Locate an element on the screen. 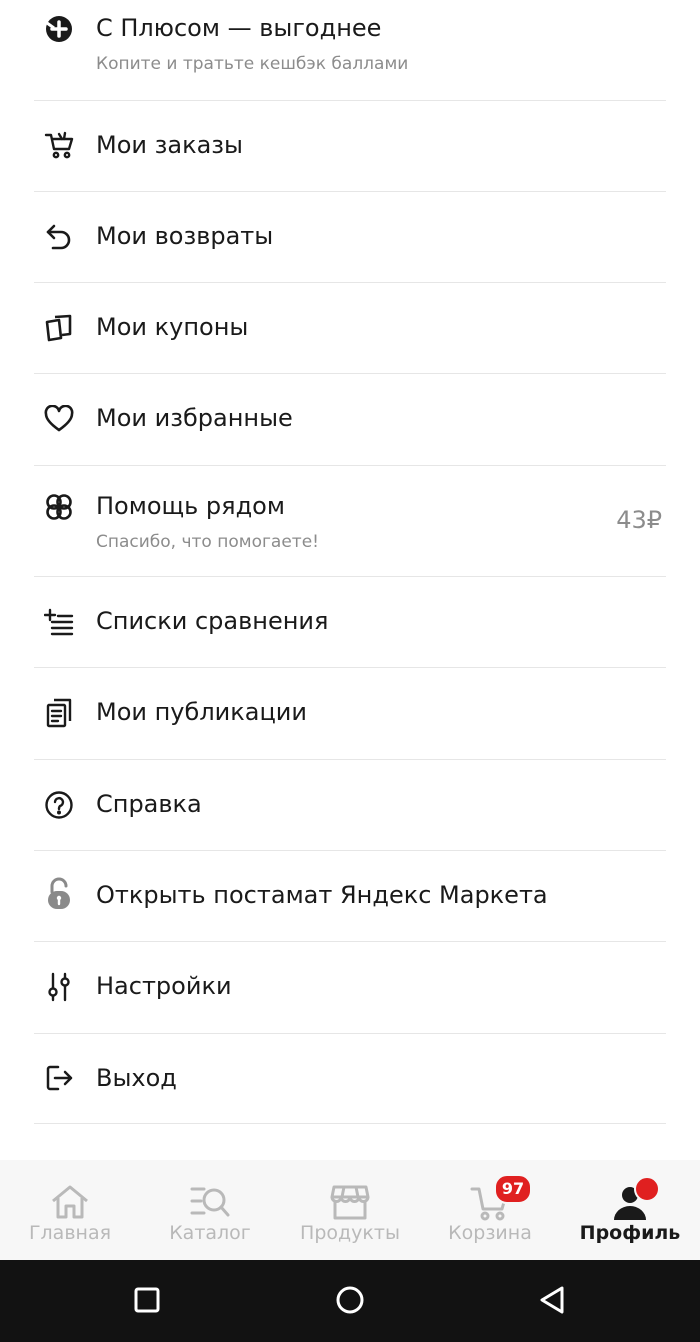 Image resolution: width=700 pixels, height=1342 pixels. list-add-icon is located at coordinates (59, 622).